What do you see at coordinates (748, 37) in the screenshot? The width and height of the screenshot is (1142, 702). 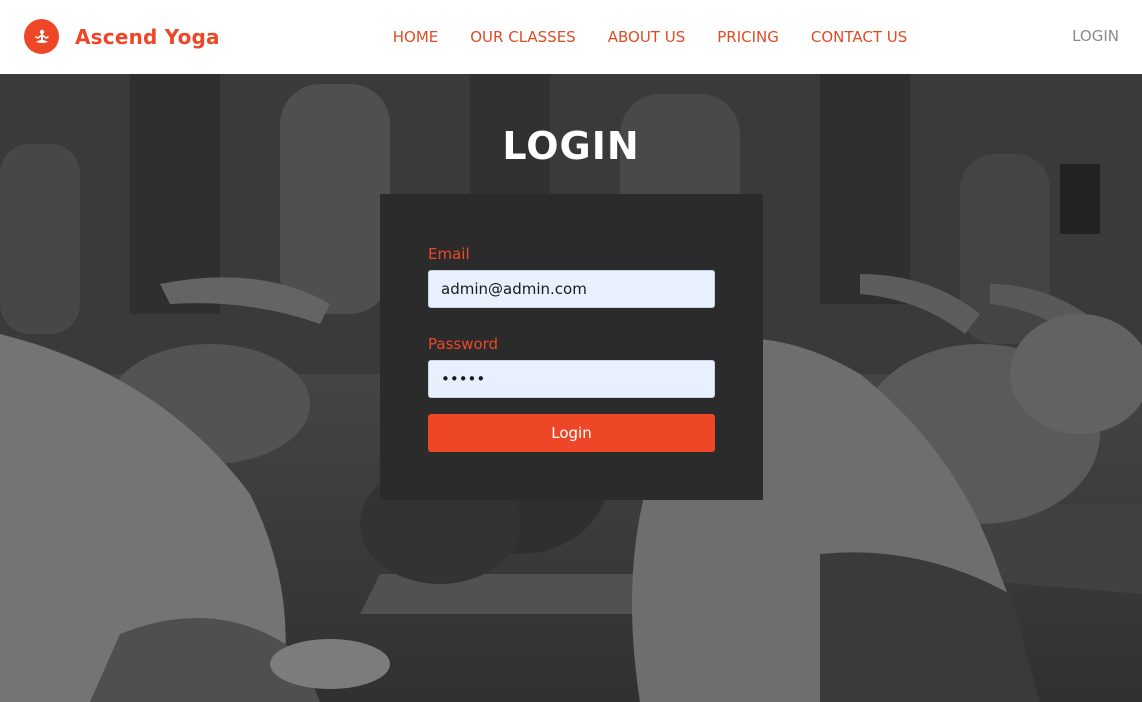 I see `nav-pricing: PRICING` at bounding box center [748, 37].